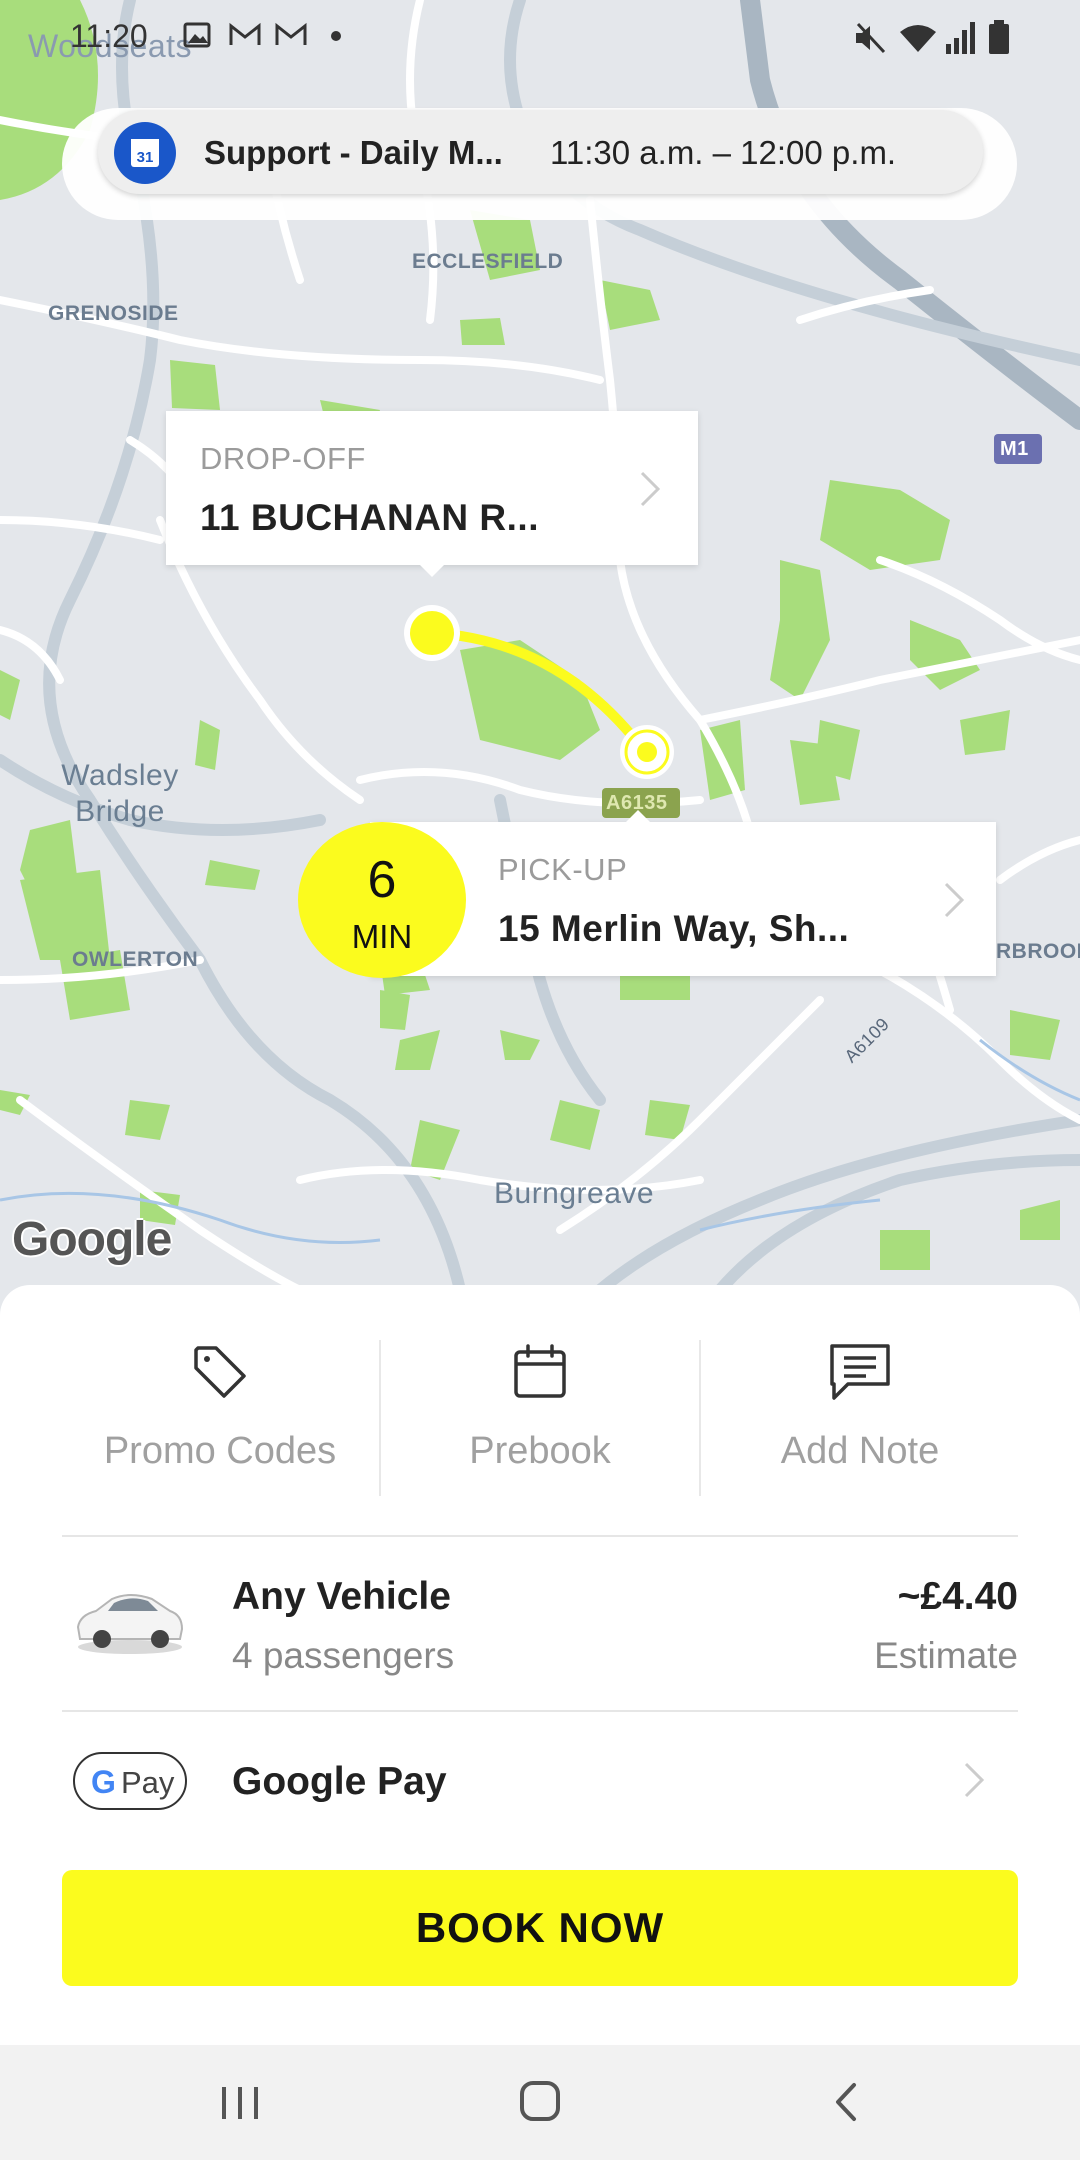 This screenshot has height=2160, width=1080. Describe the element at coordinates (871, 38) in the screenshot. I see `mute-icon` at that location.